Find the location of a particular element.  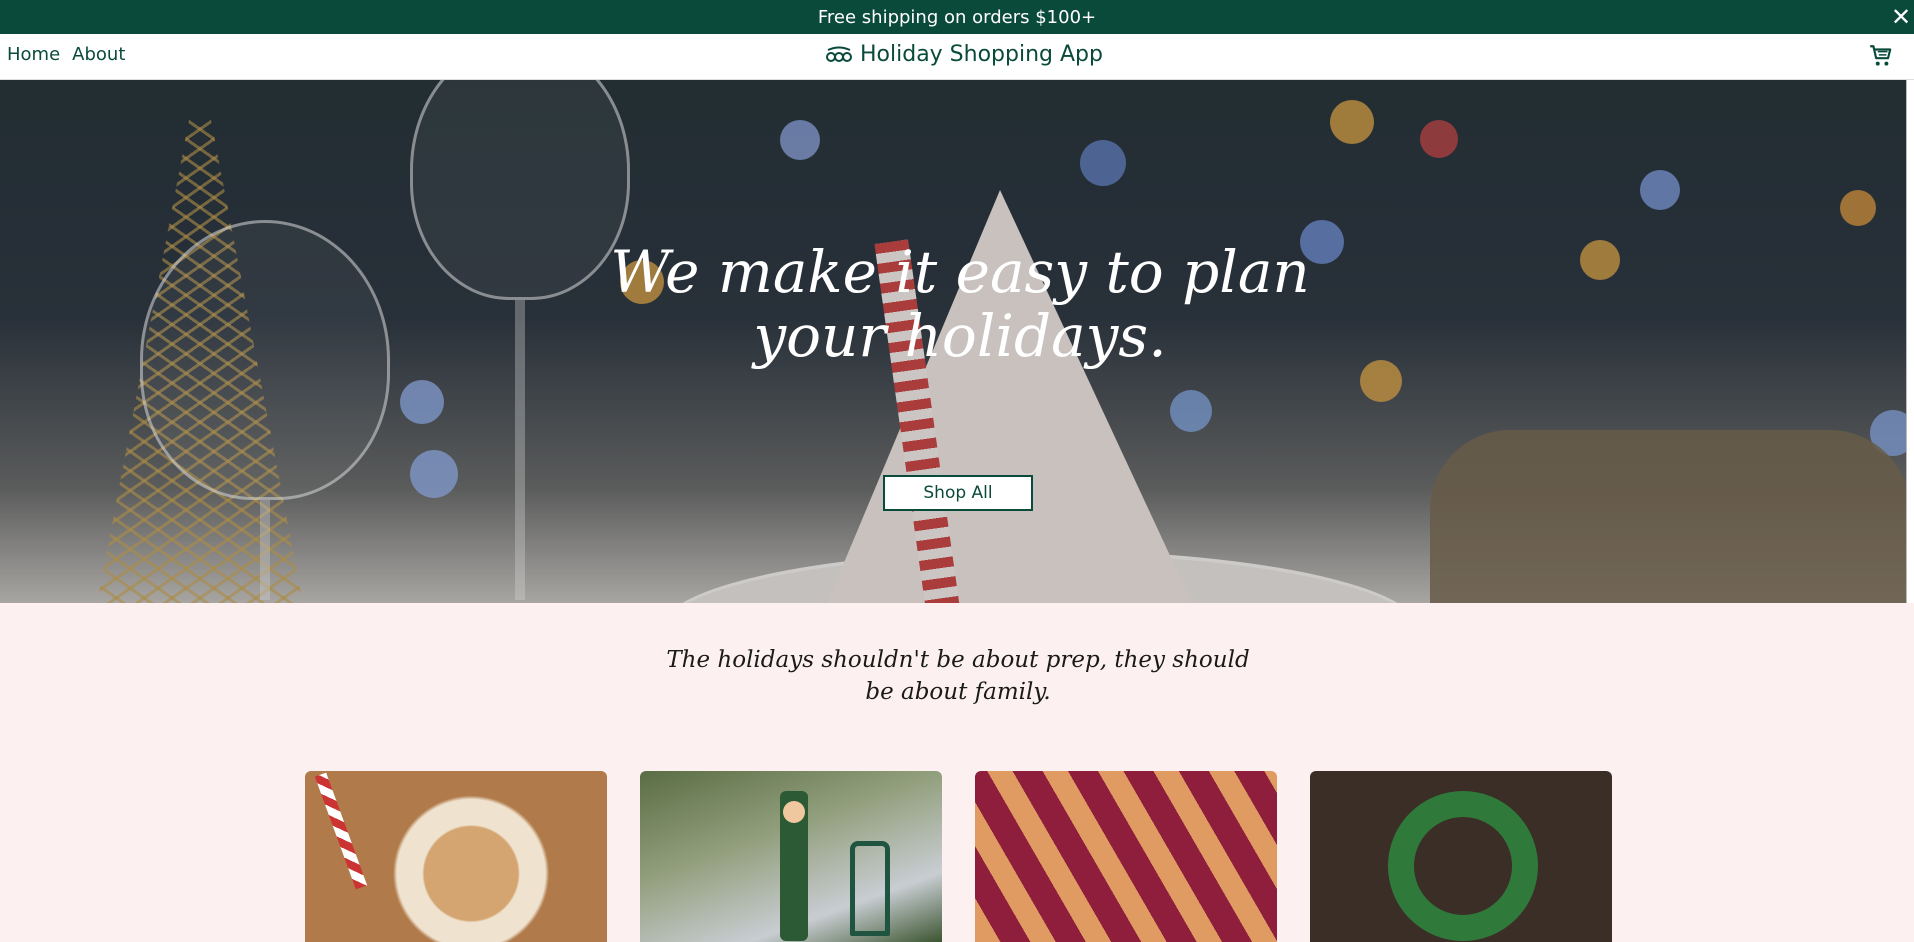

brand-logo: Holiday Shopping App is located at coordinates (964, 54).